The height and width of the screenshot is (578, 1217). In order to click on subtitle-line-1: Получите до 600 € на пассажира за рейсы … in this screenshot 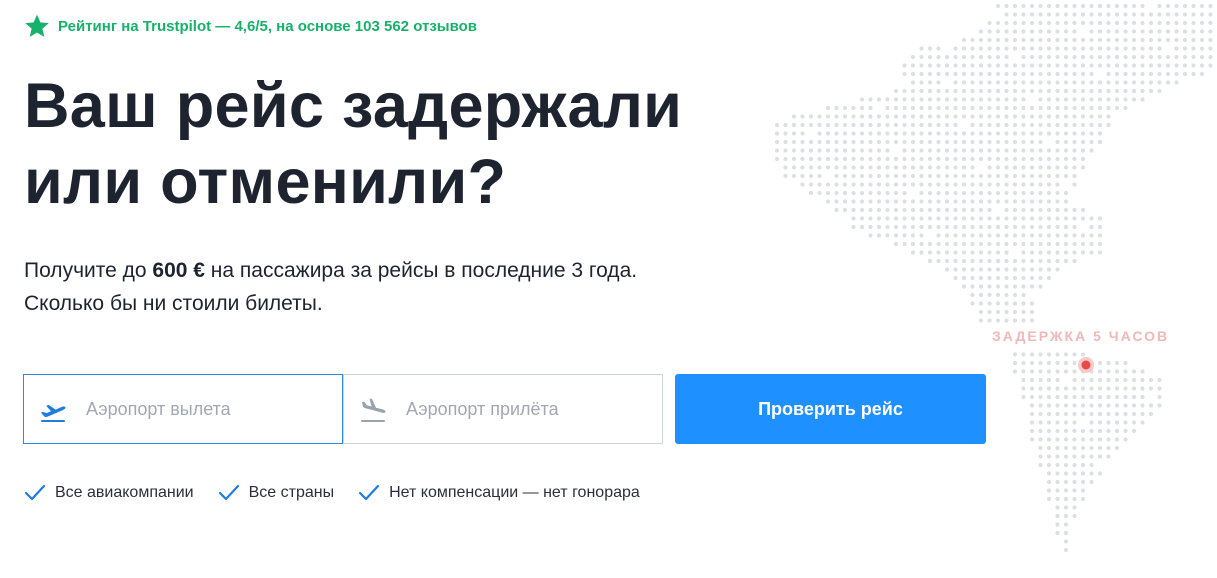, I will do `click(330, 270)`.